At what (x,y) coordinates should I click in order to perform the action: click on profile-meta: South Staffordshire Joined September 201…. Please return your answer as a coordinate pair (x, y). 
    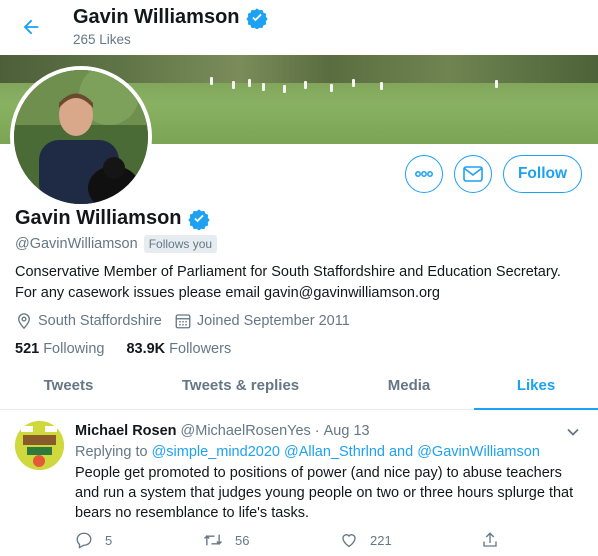
    Looking at the image, I should click on (182, 321).